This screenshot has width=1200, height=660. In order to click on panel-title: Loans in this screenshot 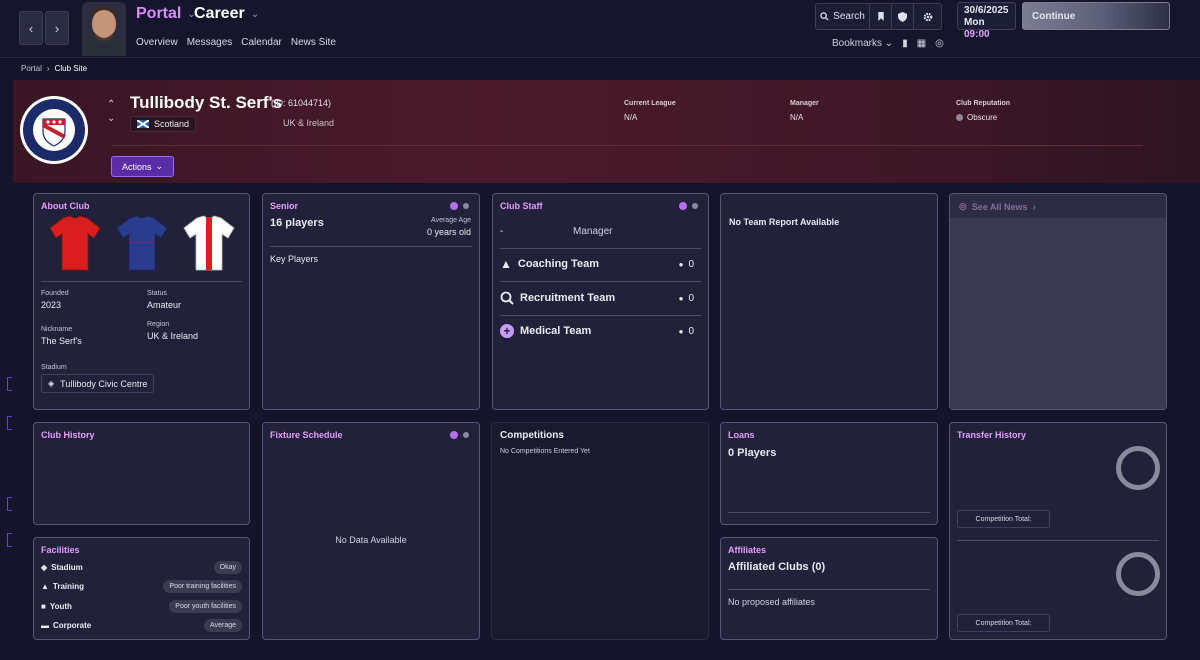, I will do `click(741, 435)`.